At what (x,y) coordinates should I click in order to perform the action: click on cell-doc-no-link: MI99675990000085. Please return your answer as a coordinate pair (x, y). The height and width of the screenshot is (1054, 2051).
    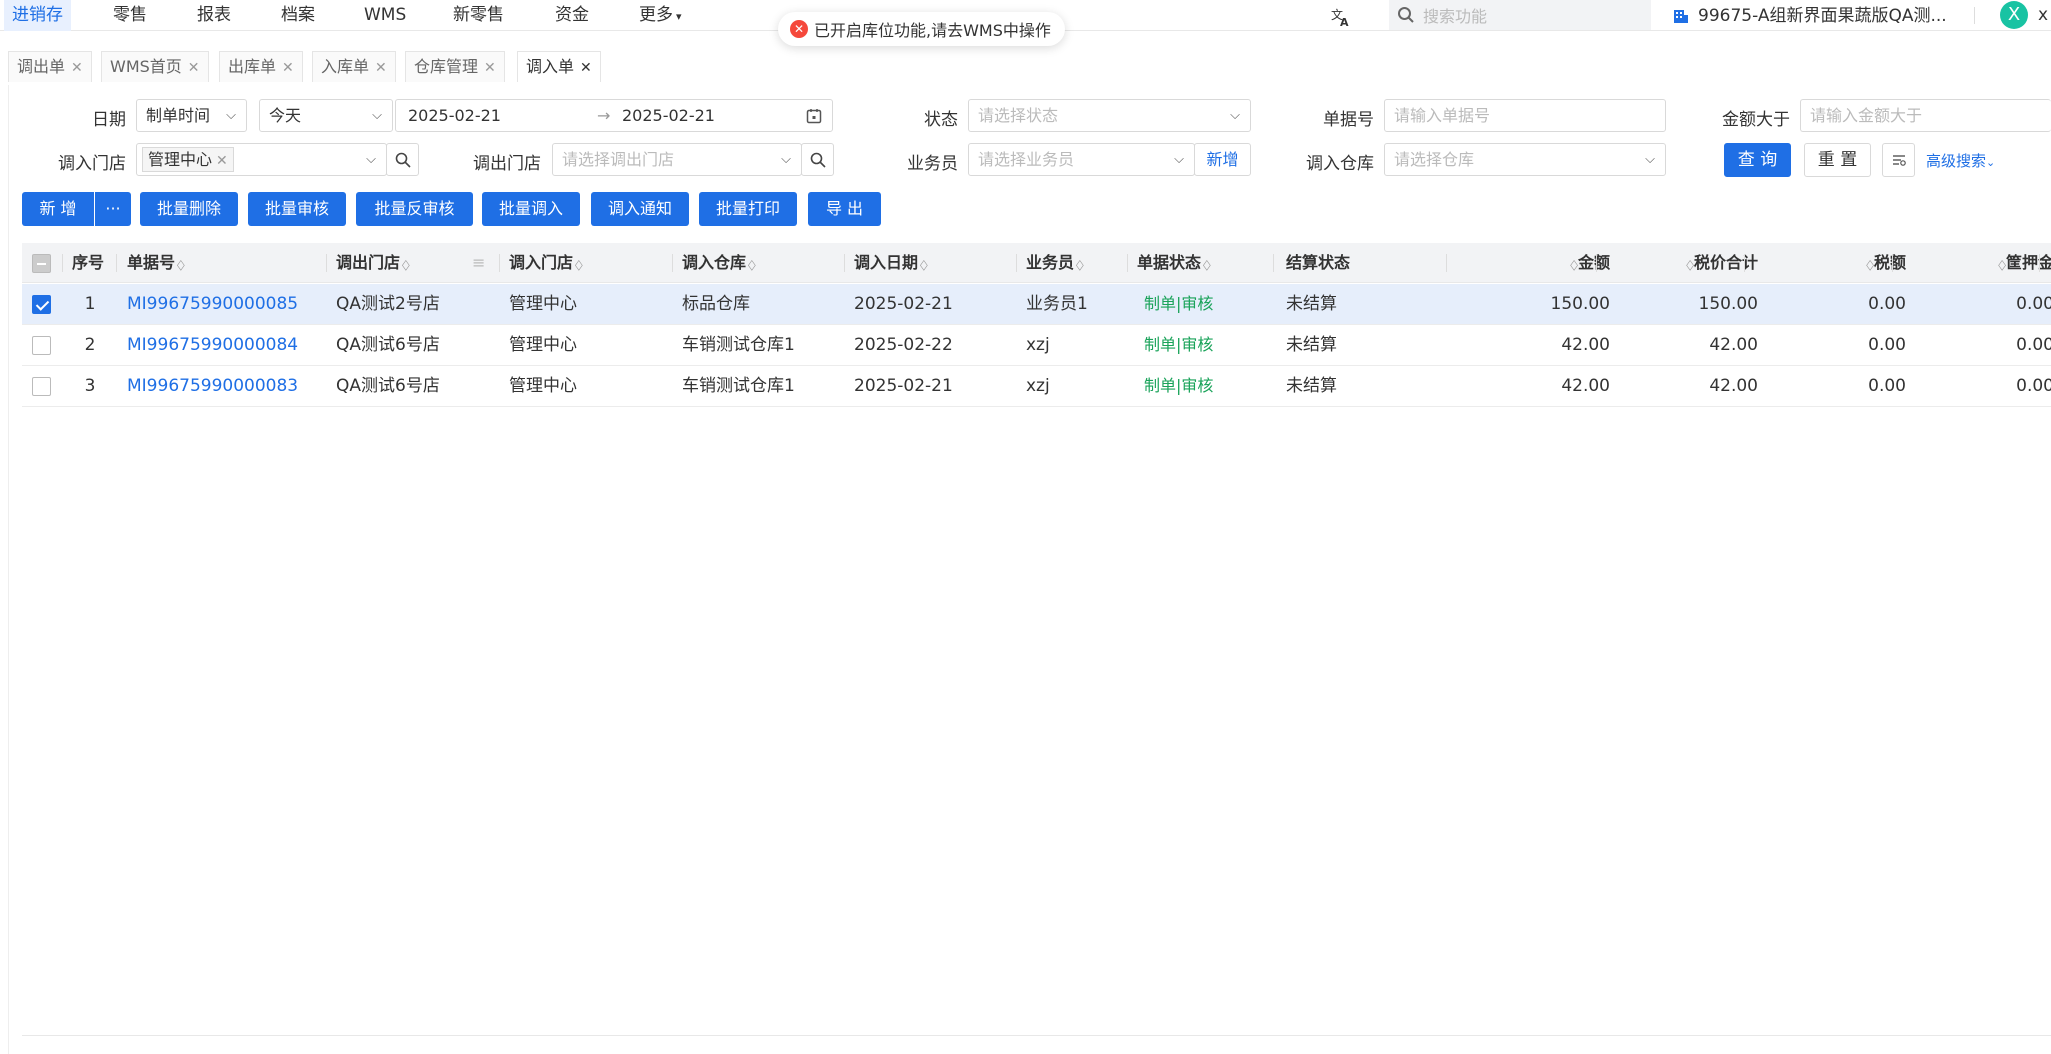
    Looking at the image, I should click on (212, 304).